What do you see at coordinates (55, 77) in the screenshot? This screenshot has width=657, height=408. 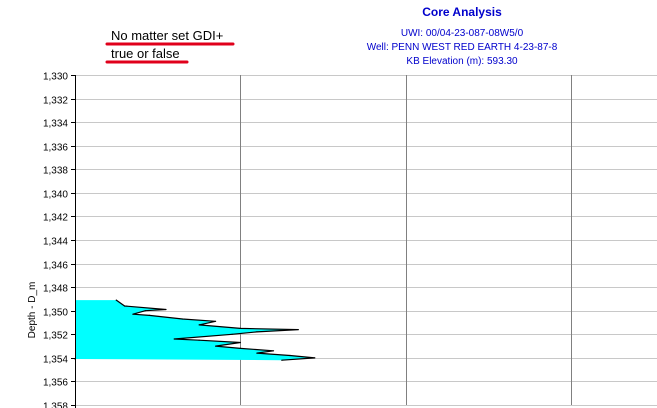 I see `y-tick-label: 1,330` at bounding box center [55, 77].